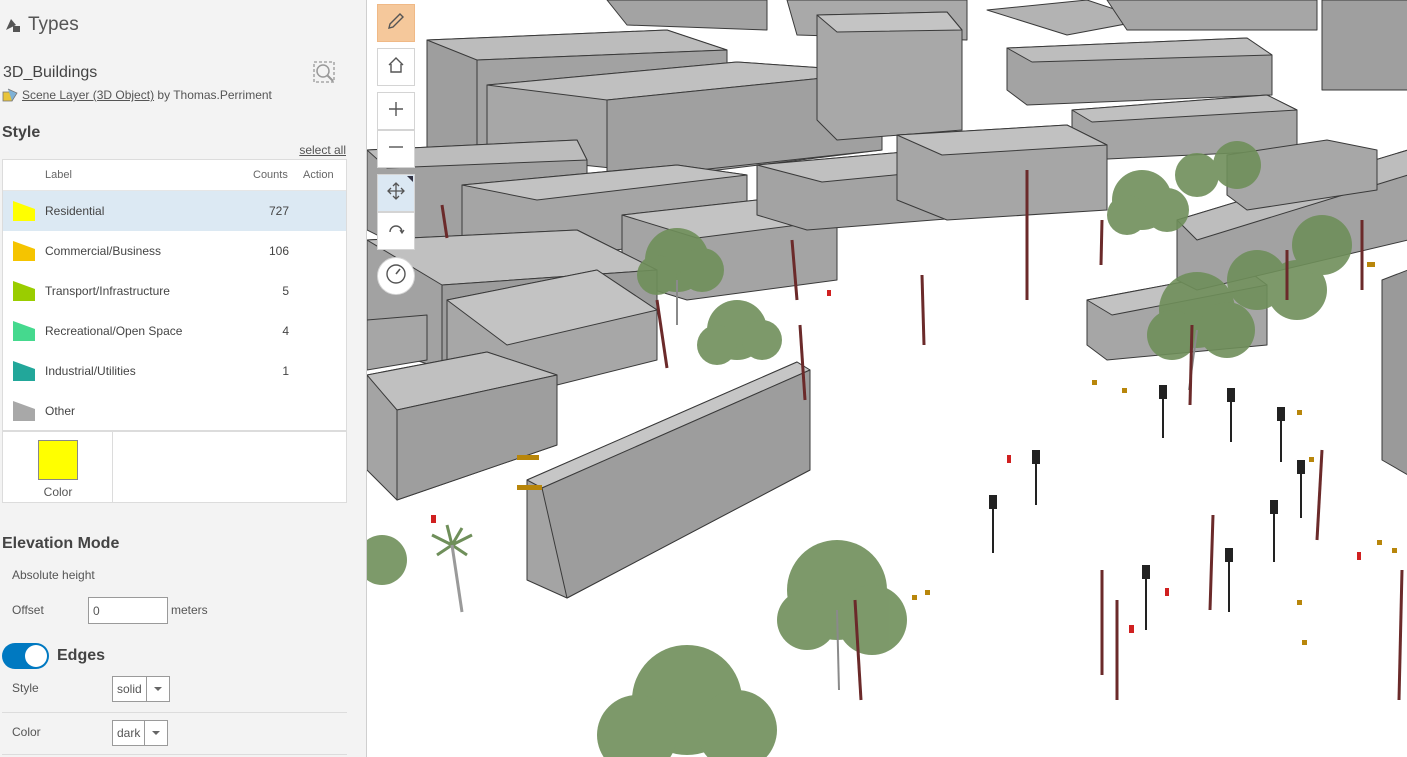 This screenshot has height=757, width=1407. I want to click on row-label: Commercial/Business, so click(103, 251).